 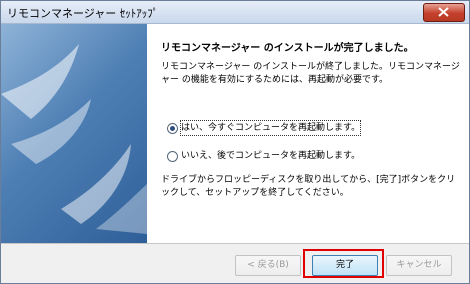 What do you see at coordinates (419, 265) in the screenshot?
I see `cancel-button: キャンセル` at bounding box center [419, 265].